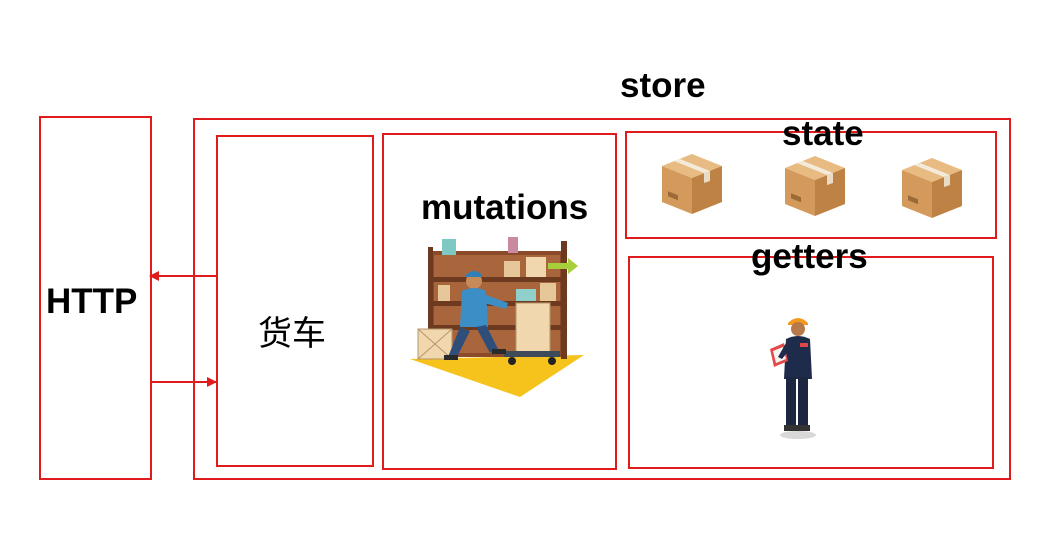 This screenshot has height=538, width=1057. I want to click on inspector-worker-illustration, so click(793, 378).